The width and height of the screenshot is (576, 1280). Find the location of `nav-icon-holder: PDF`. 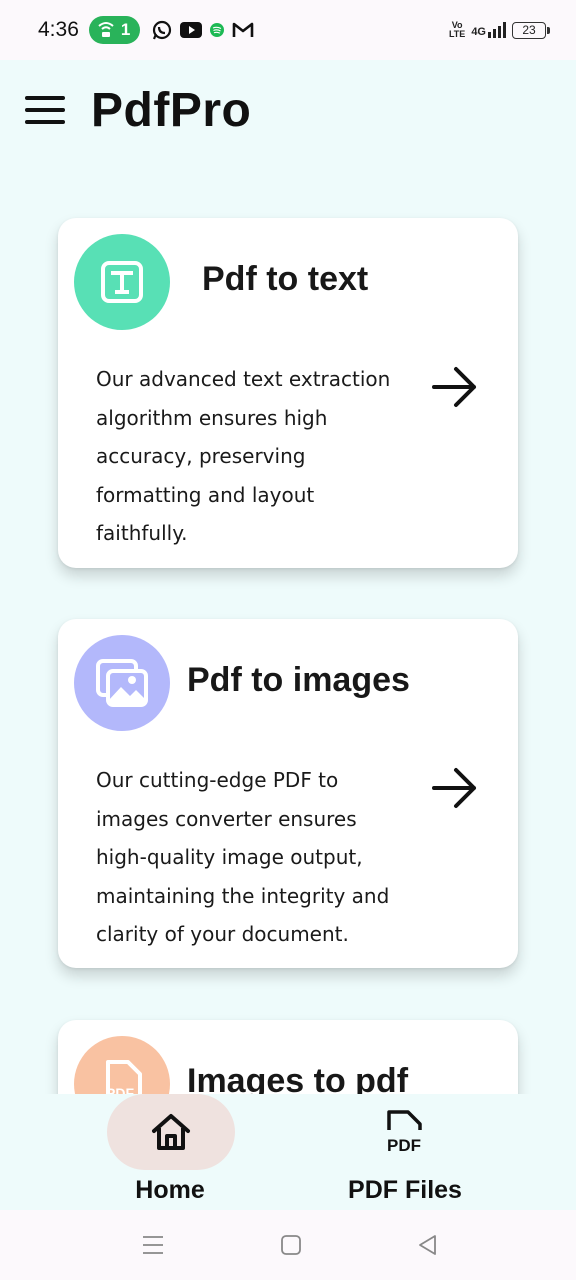

nav-icon-holder: PDF is located at coordinates (406, 1132).